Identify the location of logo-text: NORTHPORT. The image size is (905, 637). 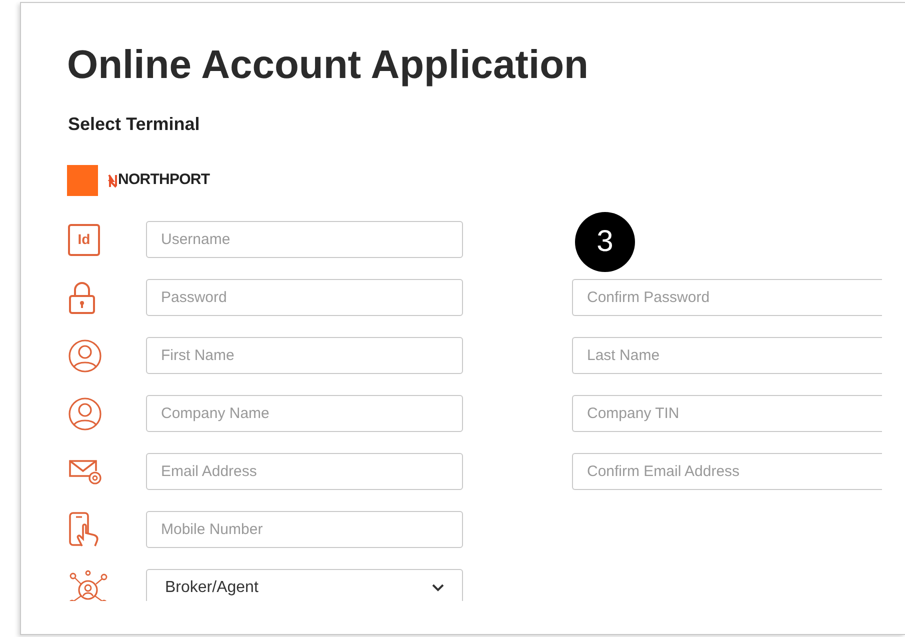
(164, 180).